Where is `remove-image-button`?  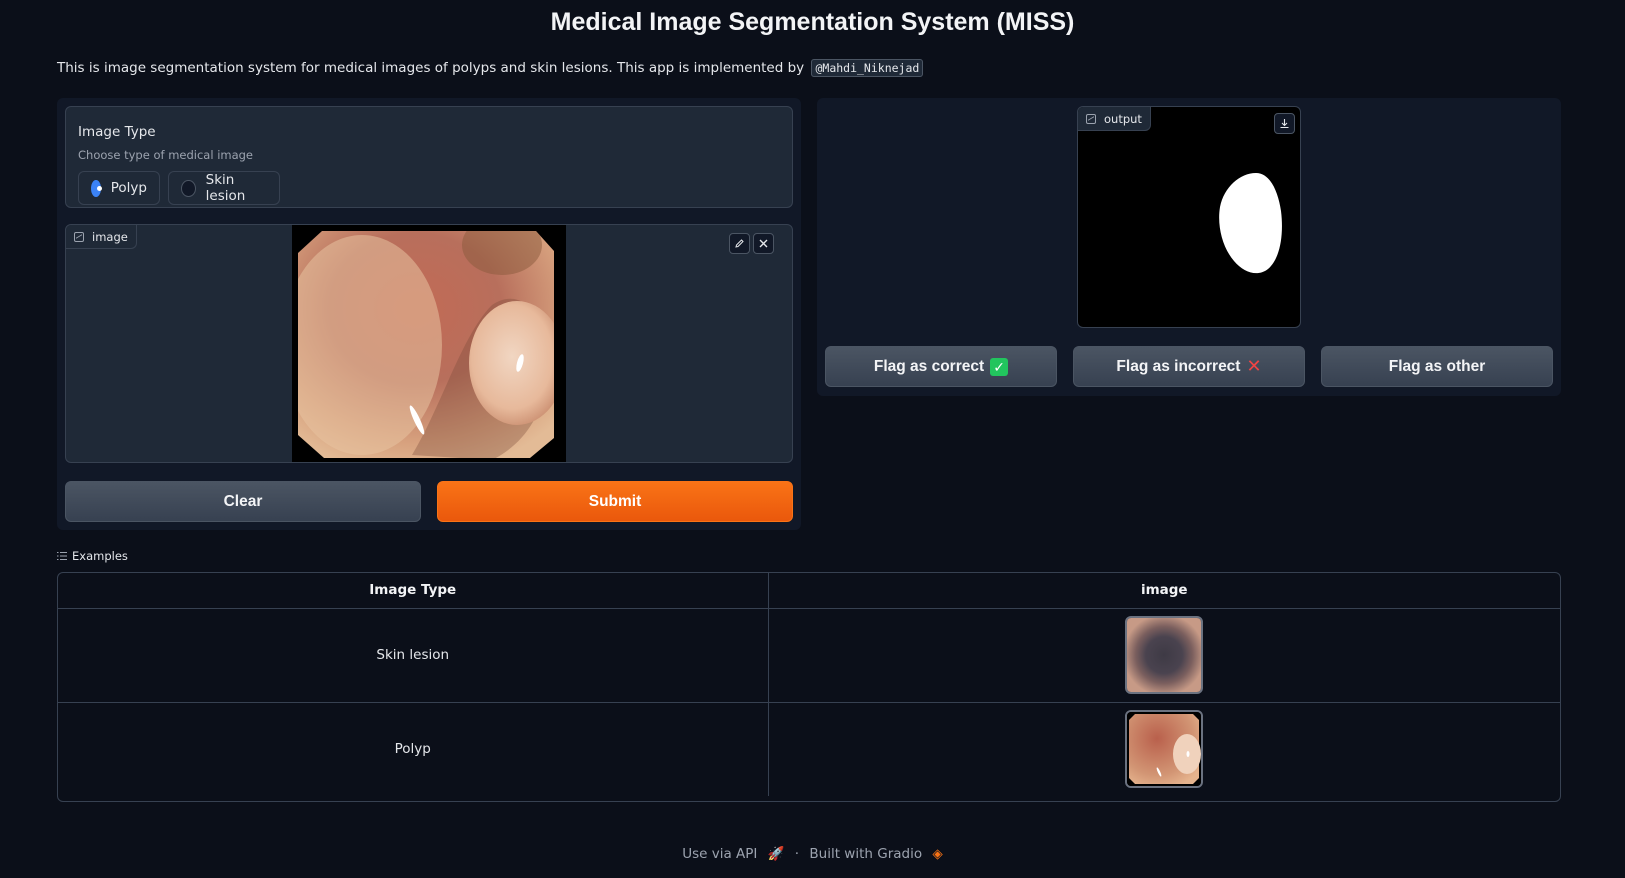 remove-image-button is located at coordinates (763, 243).